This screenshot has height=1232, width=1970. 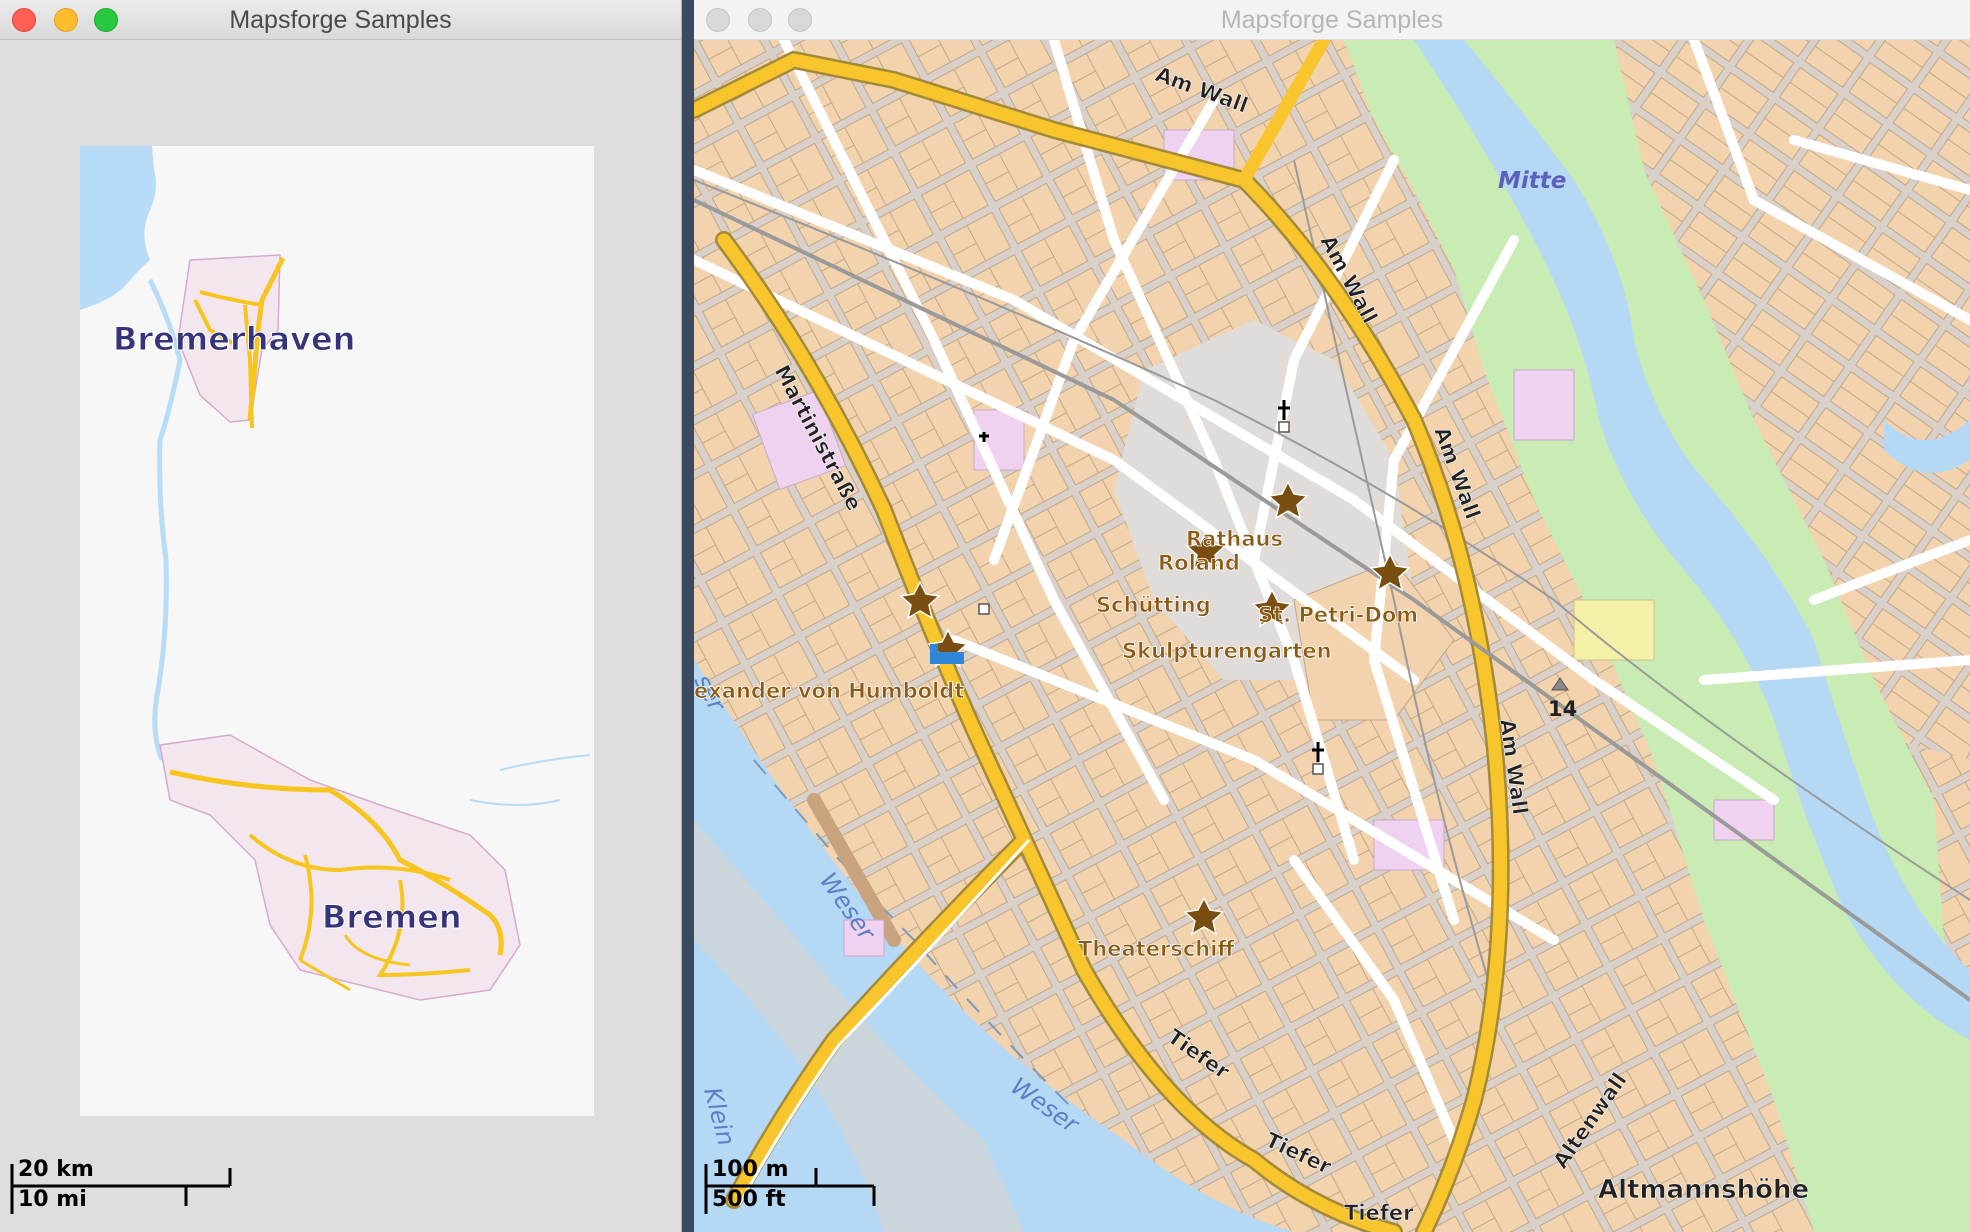 I want to click on map-scale-bar: 20 km 10 mi, so click(x=125, y=1188).